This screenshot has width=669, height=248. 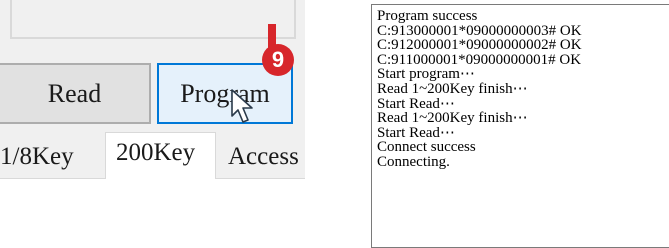 What do you see at coordinates (243, 109) in the screenshot?
I see `mouse-pointer-icon` at bounding box center [243, 109].